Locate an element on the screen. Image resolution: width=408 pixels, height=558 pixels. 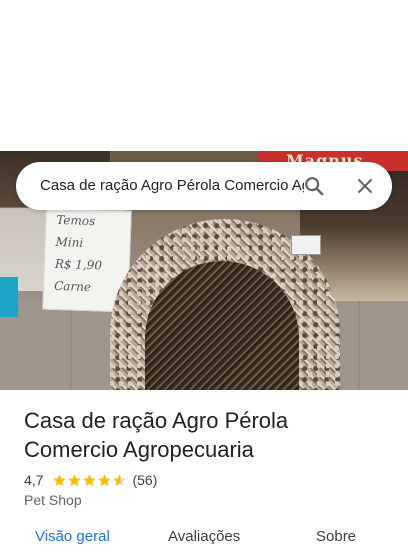
tab-reviews: Avaliações is located at coordinates (204, 536).